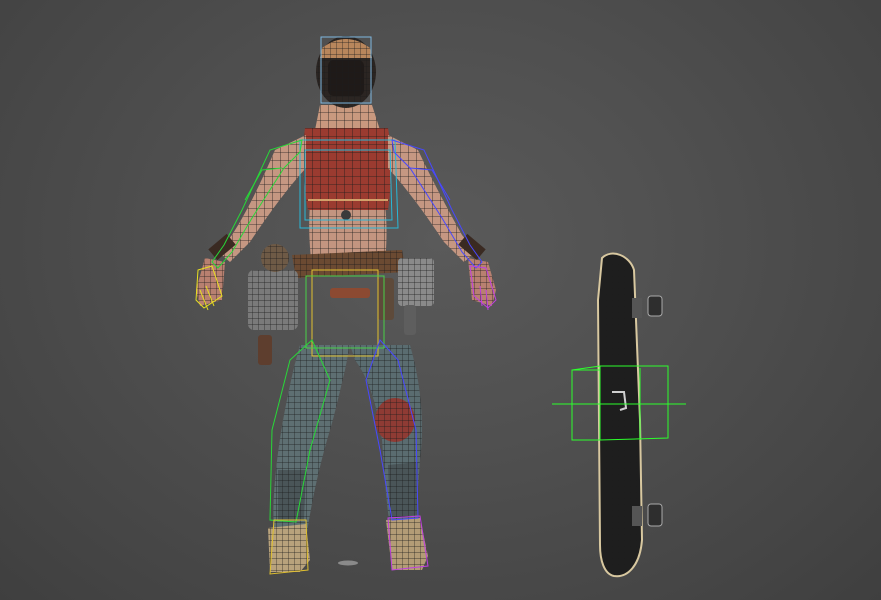 The image size is (881, 600). What do you see at coordinates (619, 415) in the screenshot?
I see `skateboard-mesh` at bounding box center [619, 415].